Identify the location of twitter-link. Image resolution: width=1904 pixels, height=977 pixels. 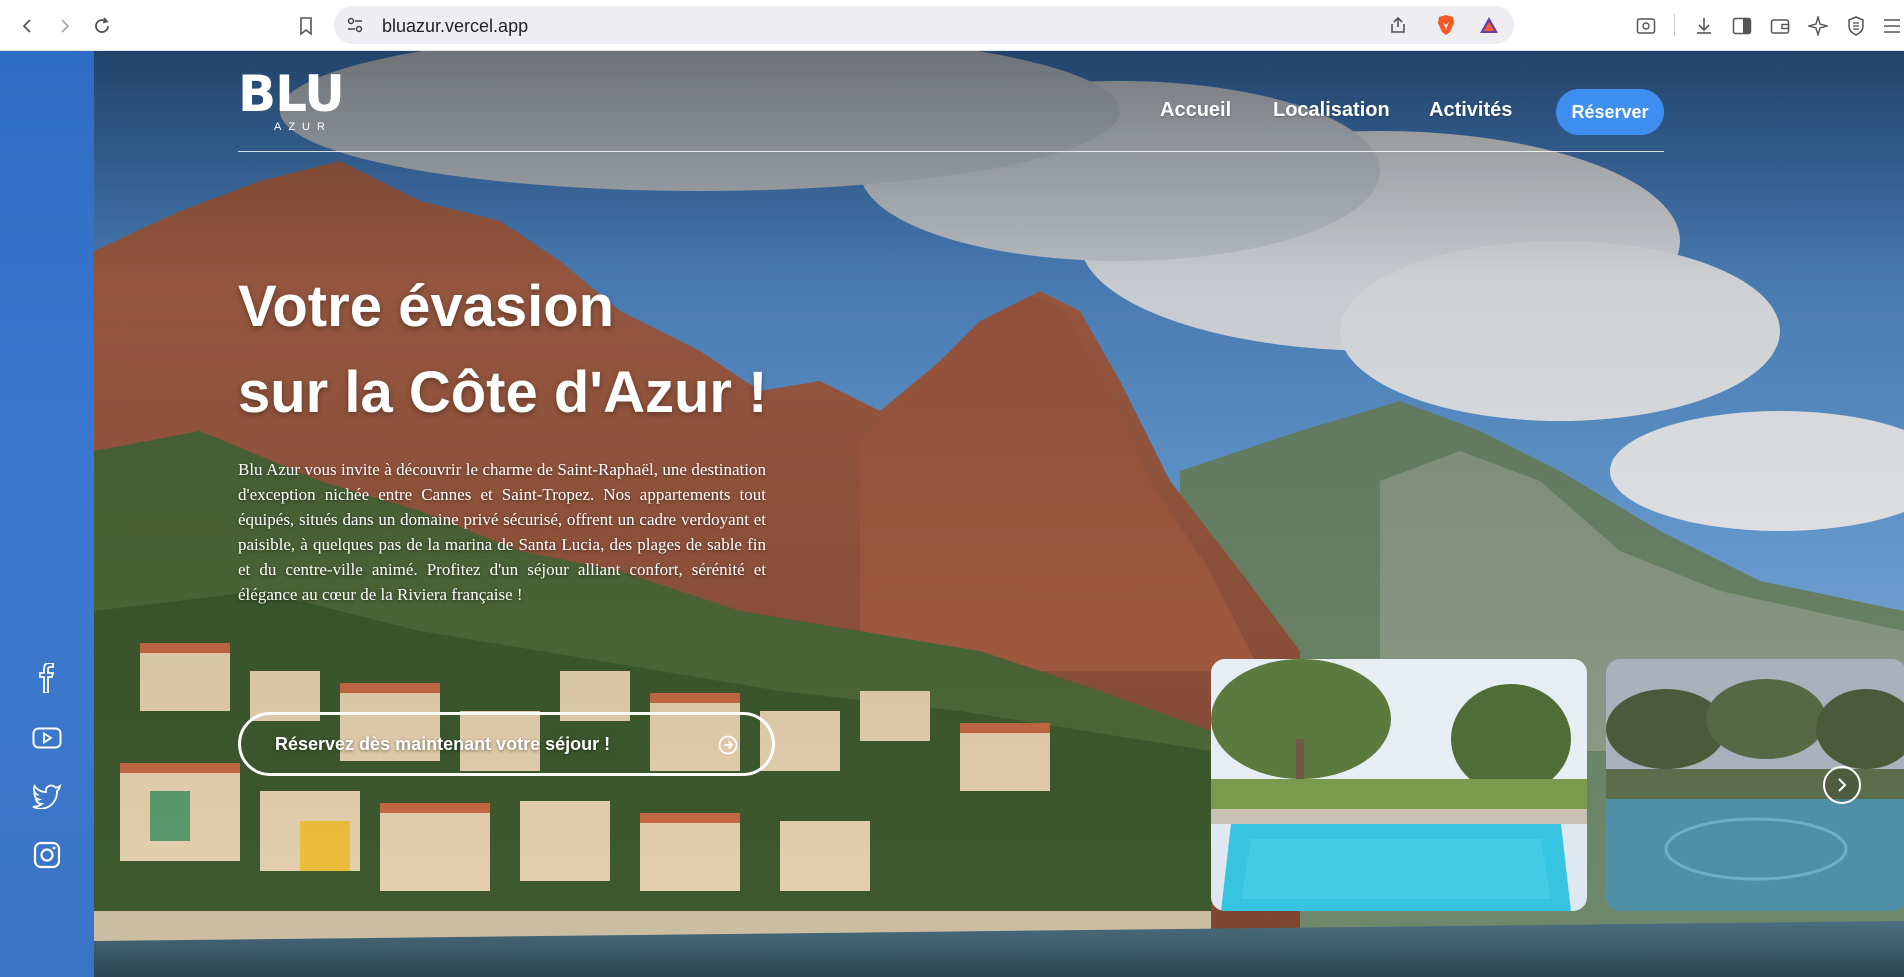
(47, 796).